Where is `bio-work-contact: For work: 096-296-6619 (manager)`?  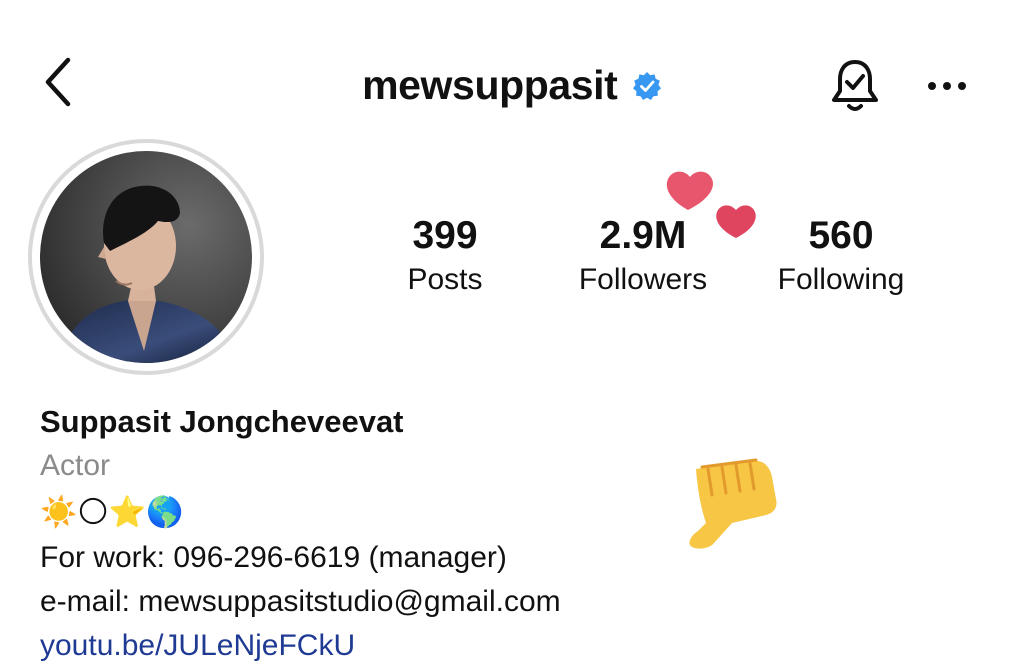
bio-work-contact: For work: 096-296-6619 (manager) is located at coordinates (273, 557).